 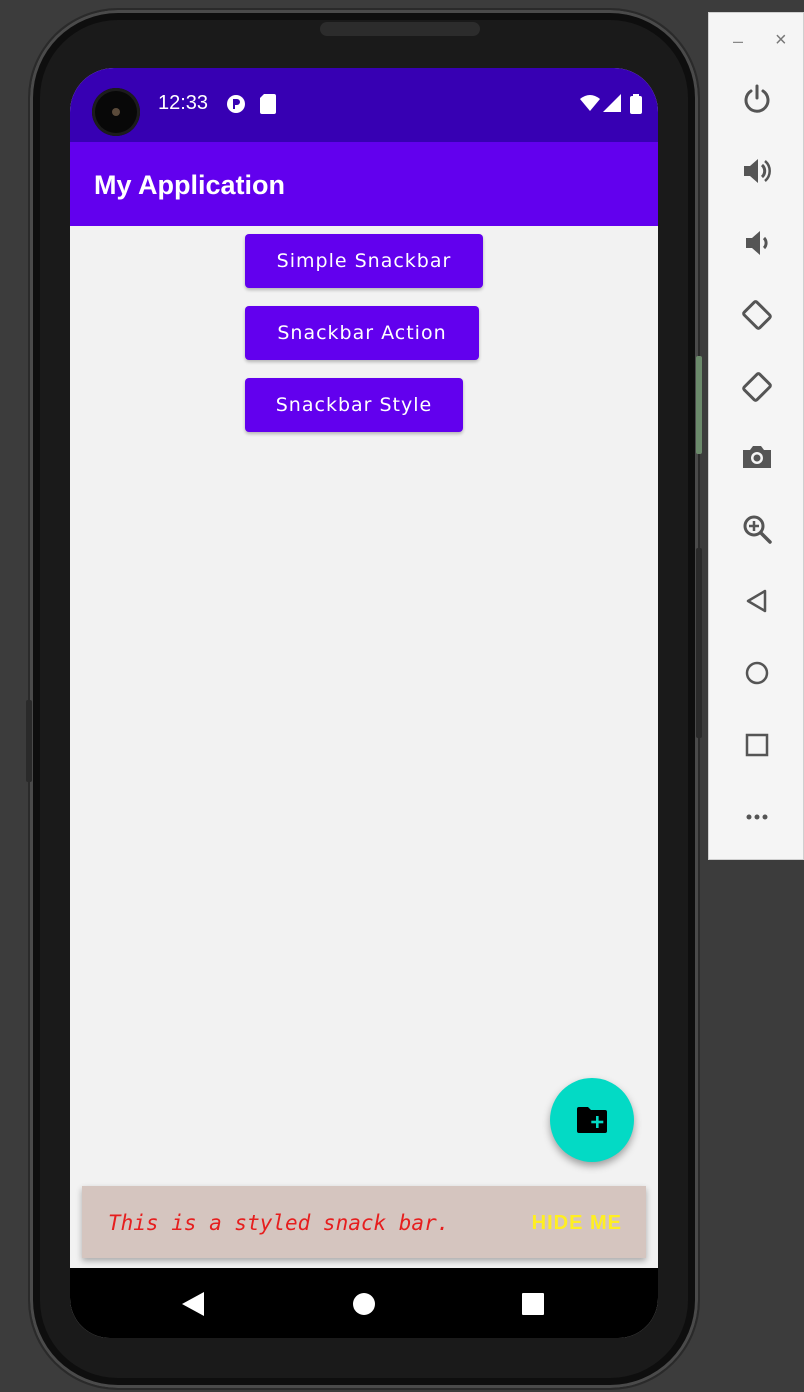 I want to click on volume-up-button, so click(x=757, y=171).